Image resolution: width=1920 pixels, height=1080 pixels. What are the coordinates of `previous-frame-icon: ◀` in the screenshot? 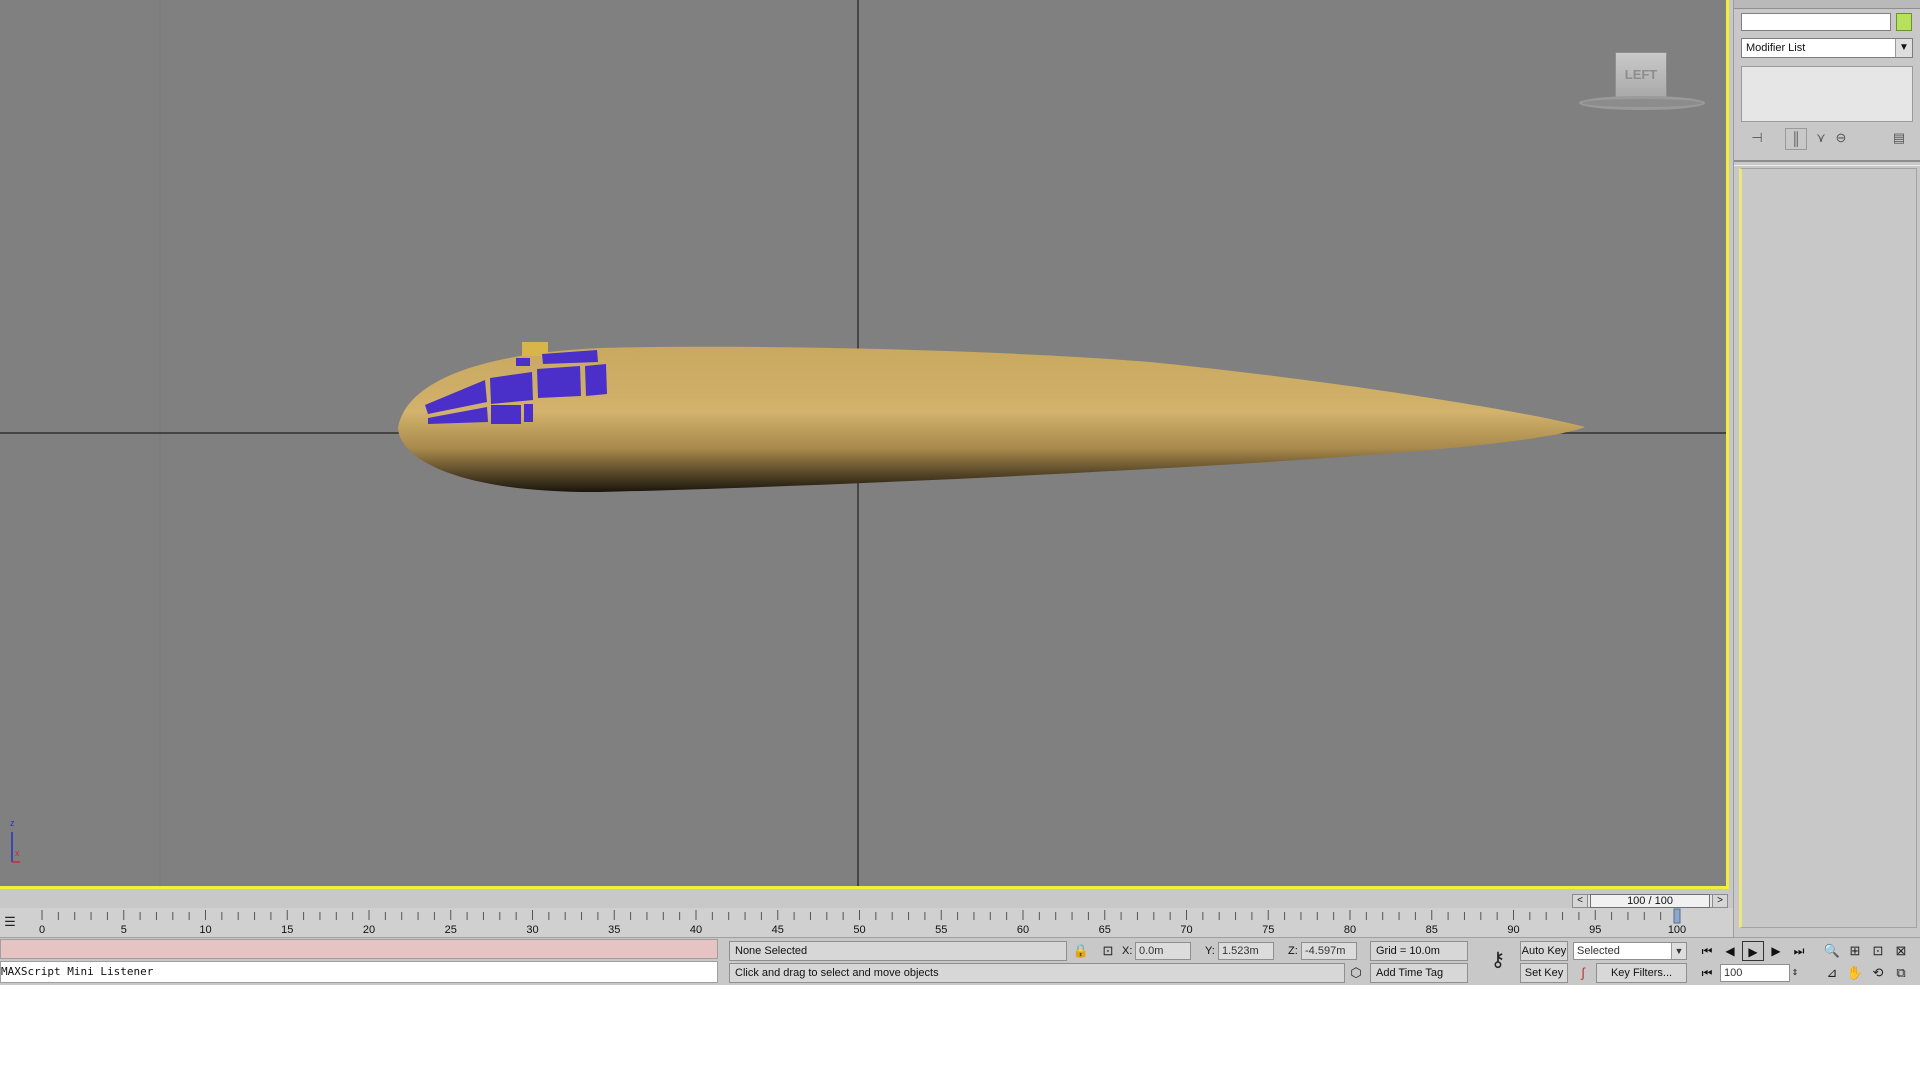 It's located at (1730, 951).